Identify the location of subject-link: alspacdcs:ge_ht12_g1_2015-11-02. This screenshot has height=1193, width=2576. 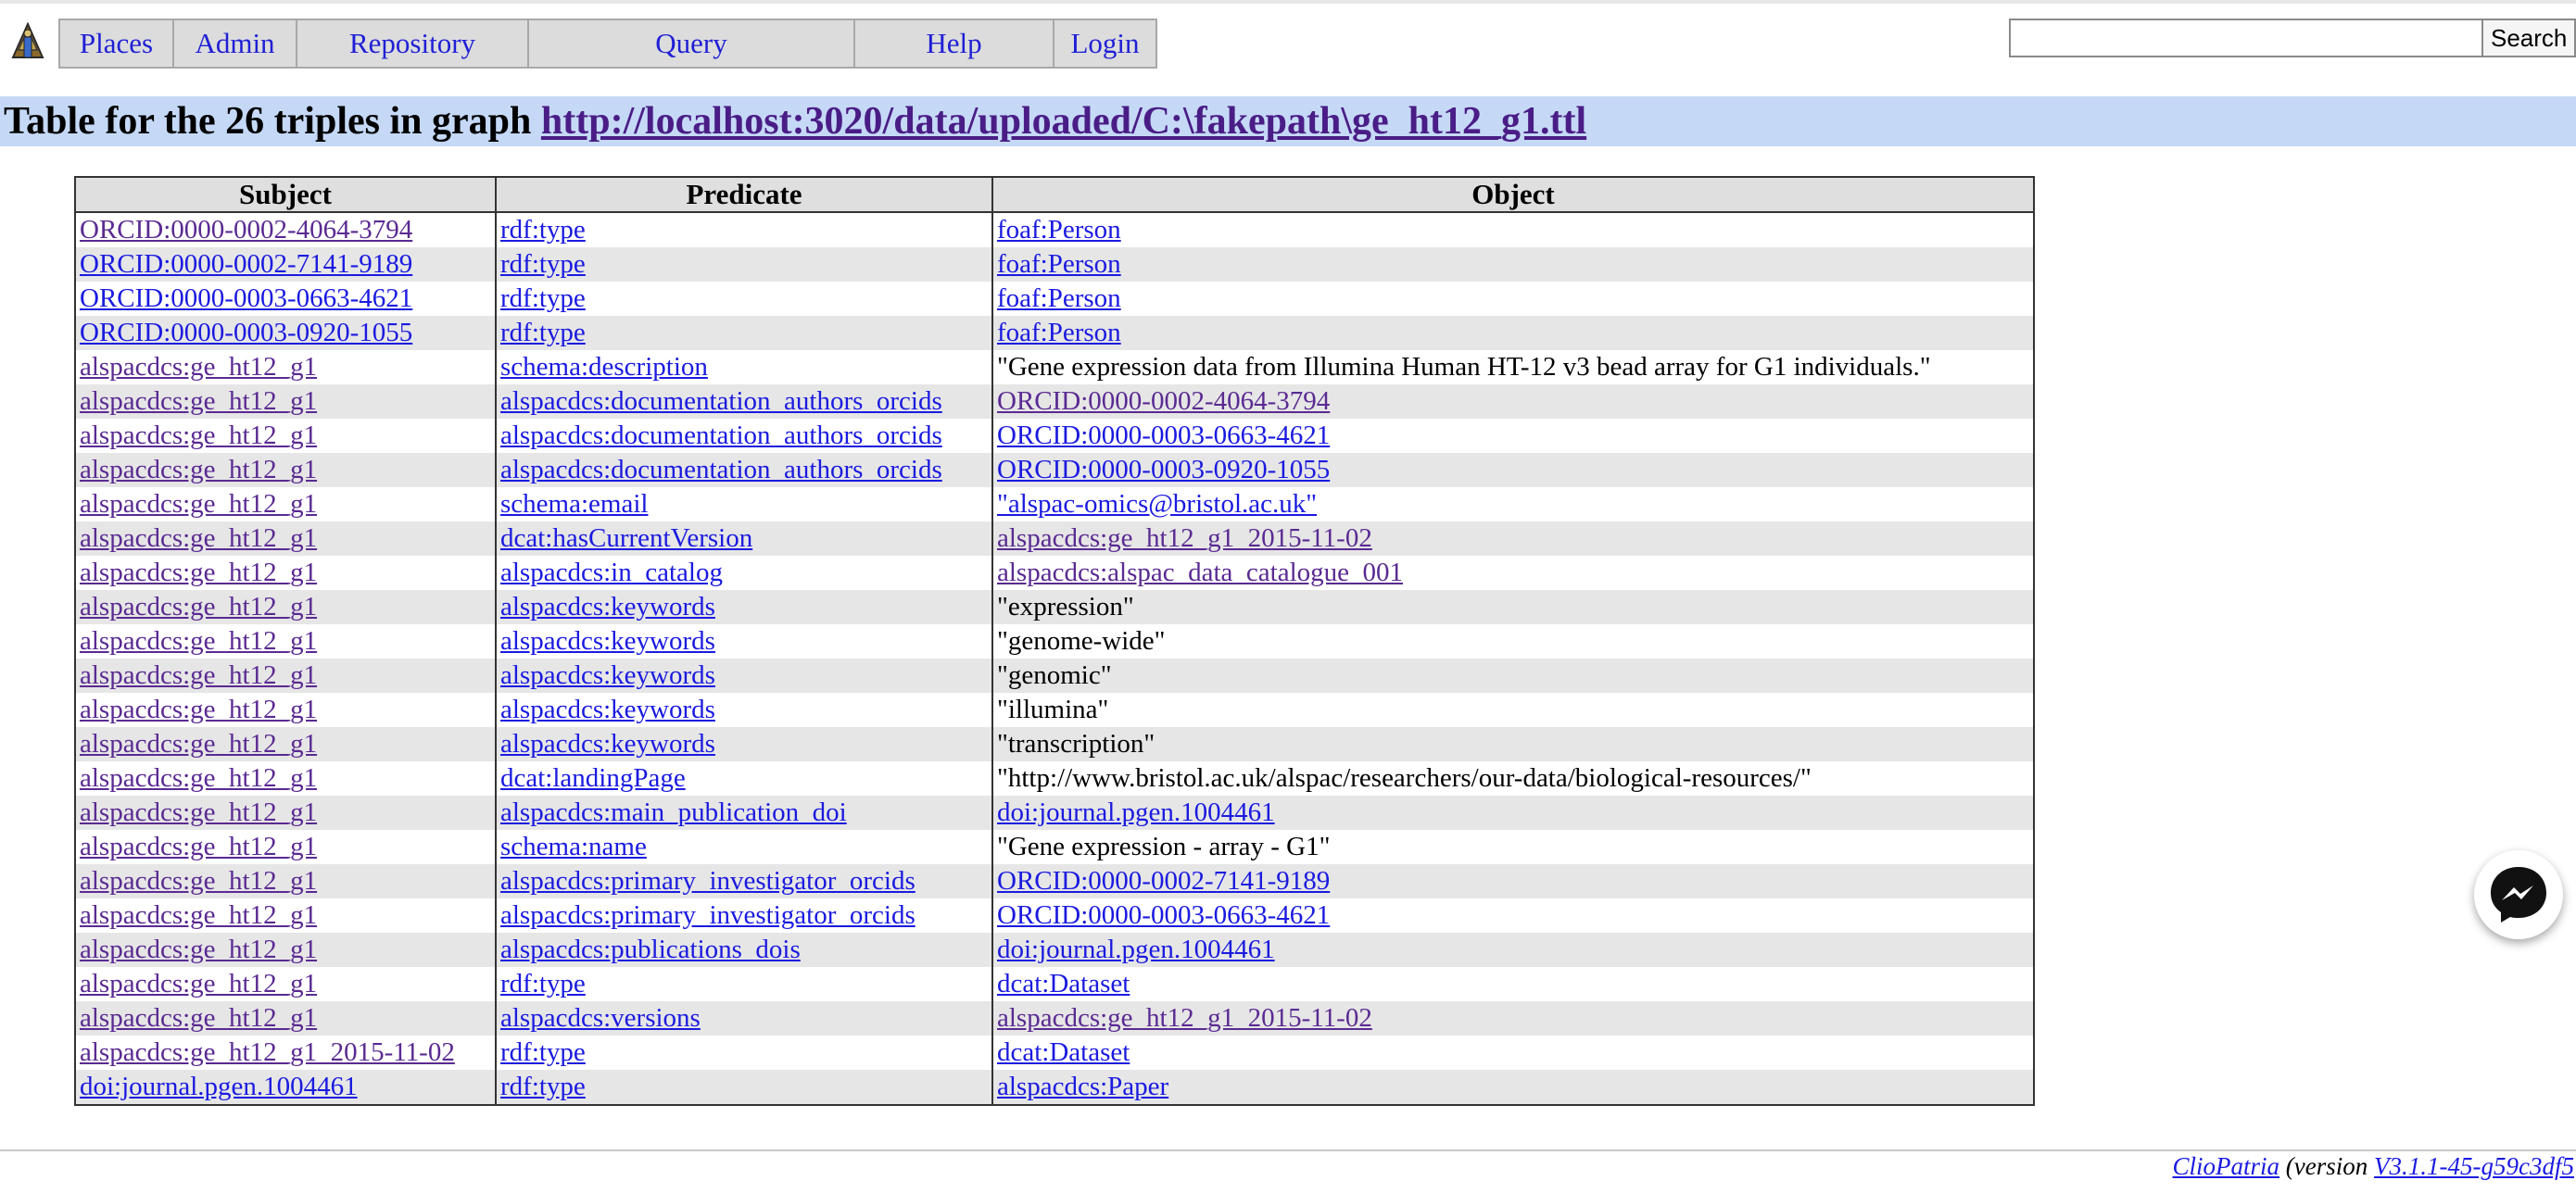
(267, 1052).